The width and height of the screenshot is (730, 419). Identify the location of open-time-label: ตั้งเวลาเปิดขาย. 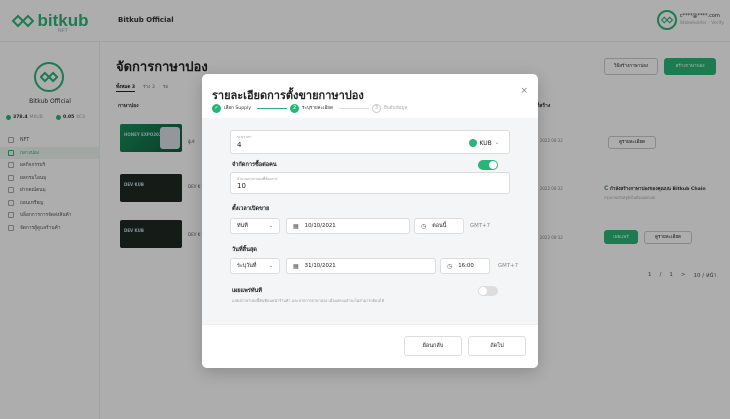
(251, 209).